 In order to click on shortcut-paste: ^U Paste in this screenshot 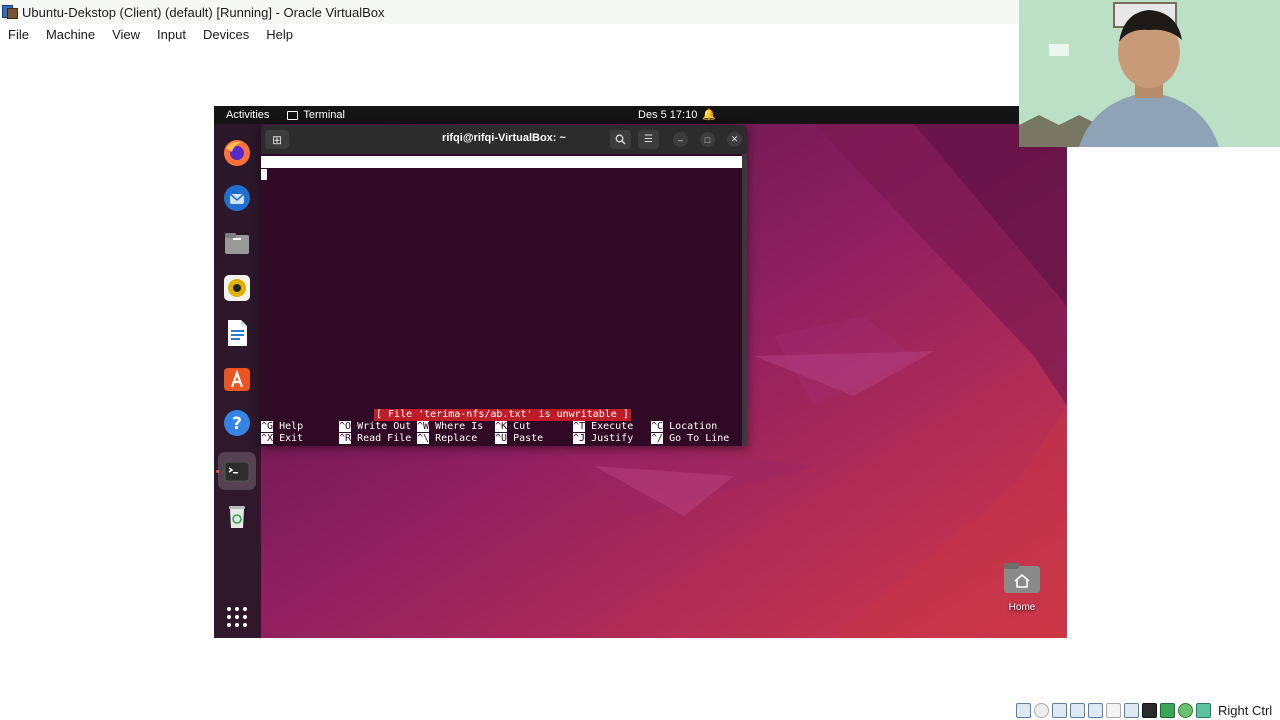, I will do `click(519, 439)`.